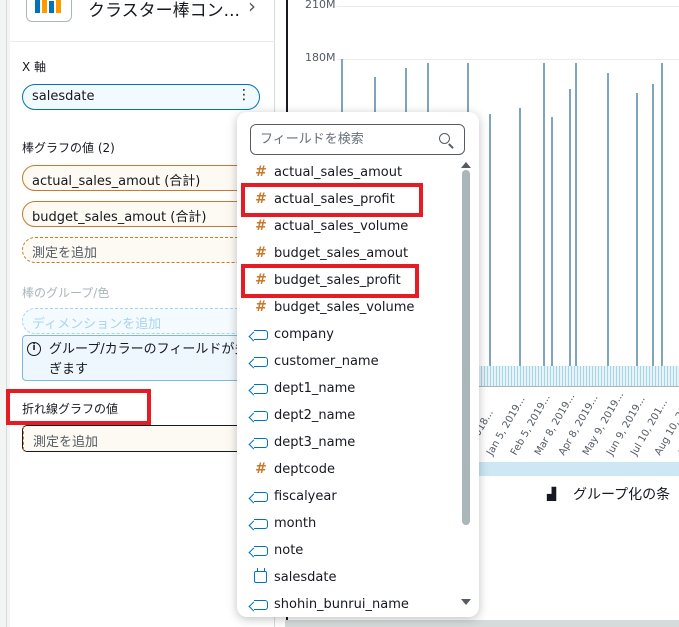  Describe the element at coordinates (344, 307) in the screenshot. I see `field-name: budget_sales_volume` at that location.